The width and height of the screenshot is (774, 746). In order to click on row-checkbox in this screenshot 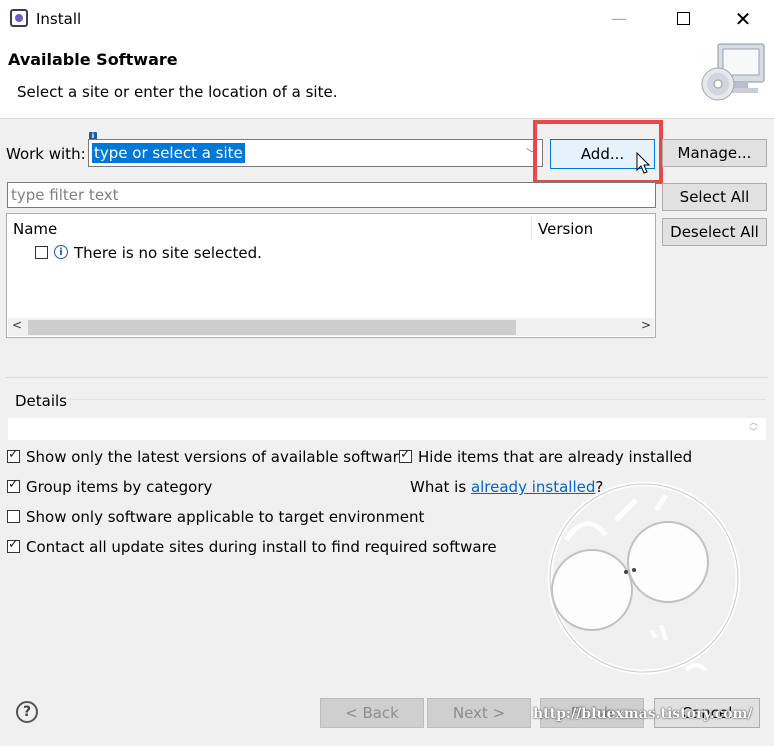, I will do `click(41, 252)`.